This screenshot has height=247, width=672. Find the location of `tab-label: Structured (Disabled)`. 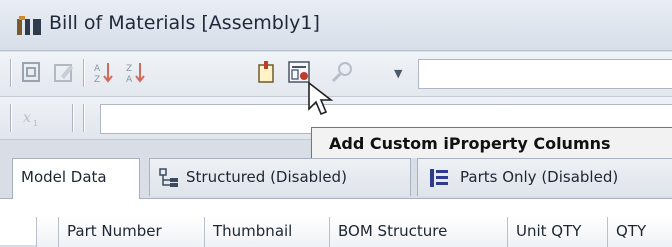

tab-label: Structured (Disabled) is located at coordinates (266, 177).